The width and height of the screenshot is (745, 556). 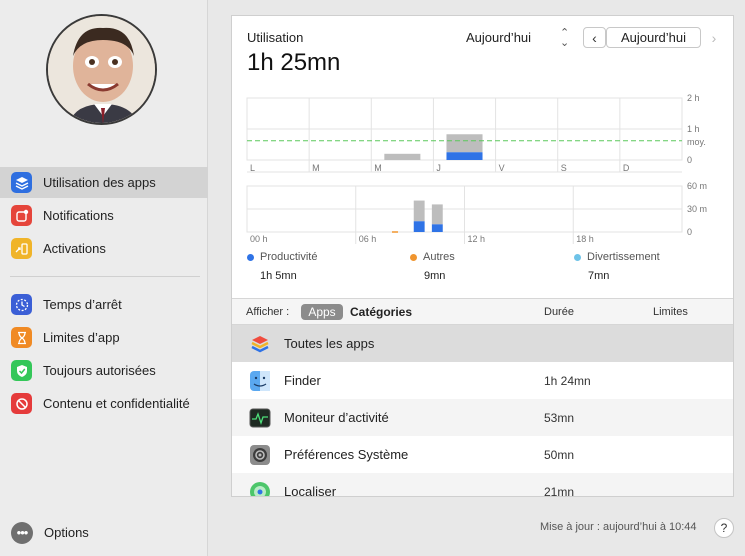 What do you see at coordinates (482, 311) in the screenshot?
I see `table-header: Afficher : Apps Catégories Durée Limites` at bounding box center [482, 311].